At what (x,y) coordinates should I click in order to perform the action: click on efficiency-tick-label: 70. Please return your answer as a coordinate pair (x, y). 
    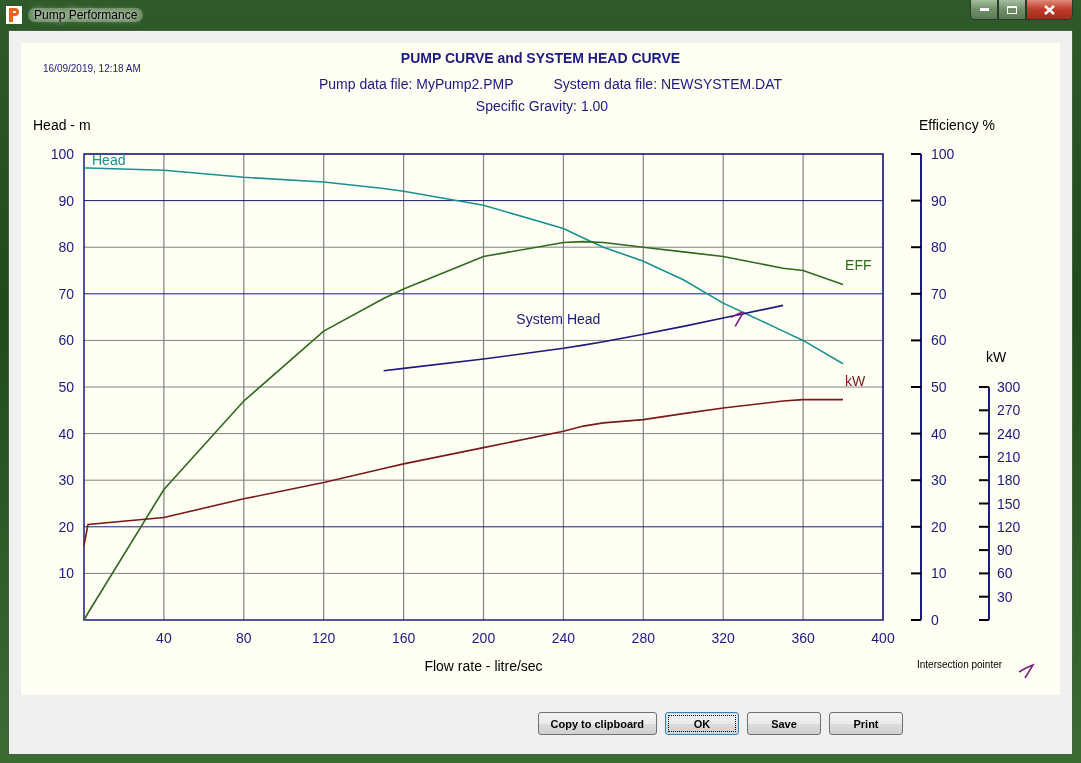
    Looking at the image, I should click on (939, 293).